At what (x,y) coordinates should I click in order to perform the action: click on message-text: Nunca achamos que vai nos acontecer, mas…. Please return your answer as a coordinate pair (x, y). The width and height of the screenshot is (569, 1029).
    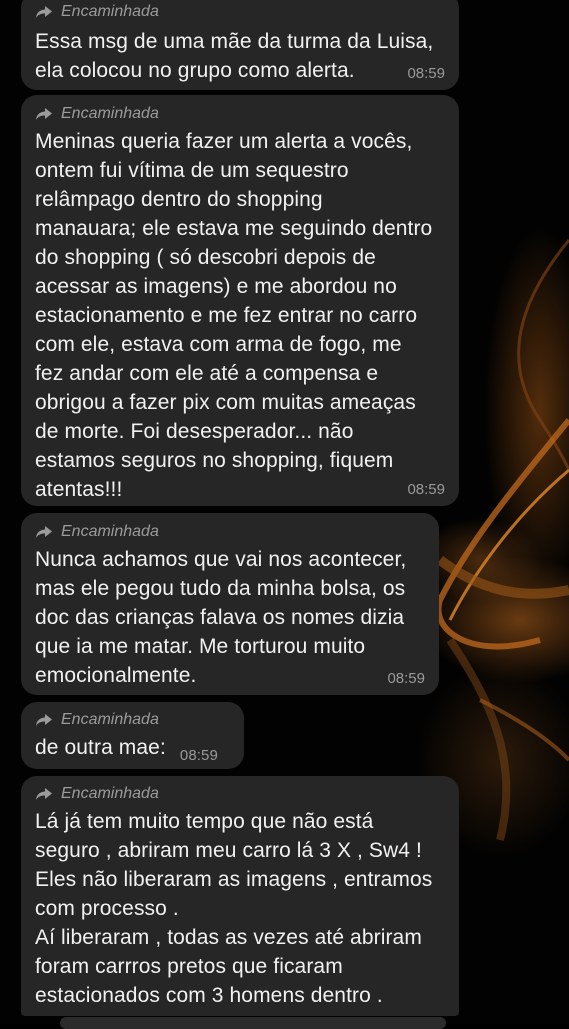
    Looking at the image, I should click on (221, 617).